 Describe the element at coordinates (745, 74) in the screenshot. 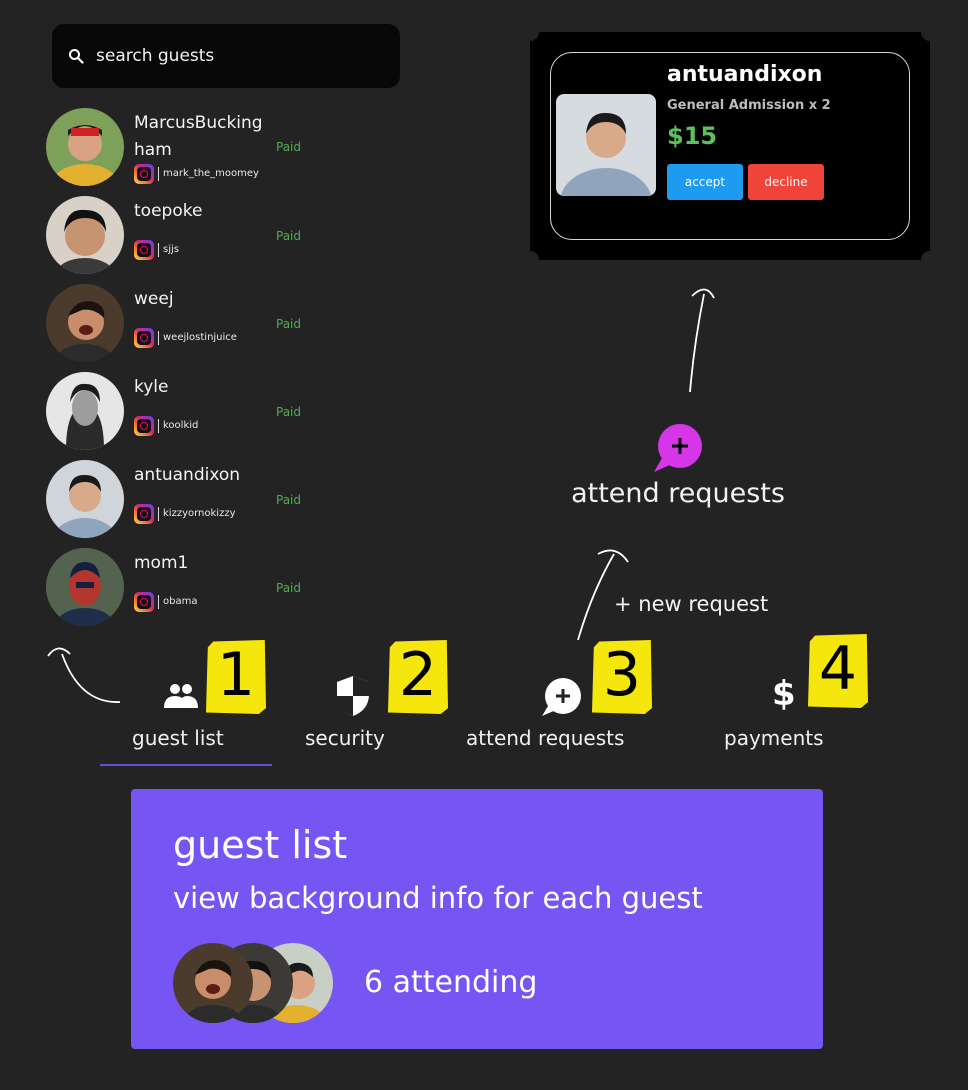

I see `requester-name: antuandixon` at that location.